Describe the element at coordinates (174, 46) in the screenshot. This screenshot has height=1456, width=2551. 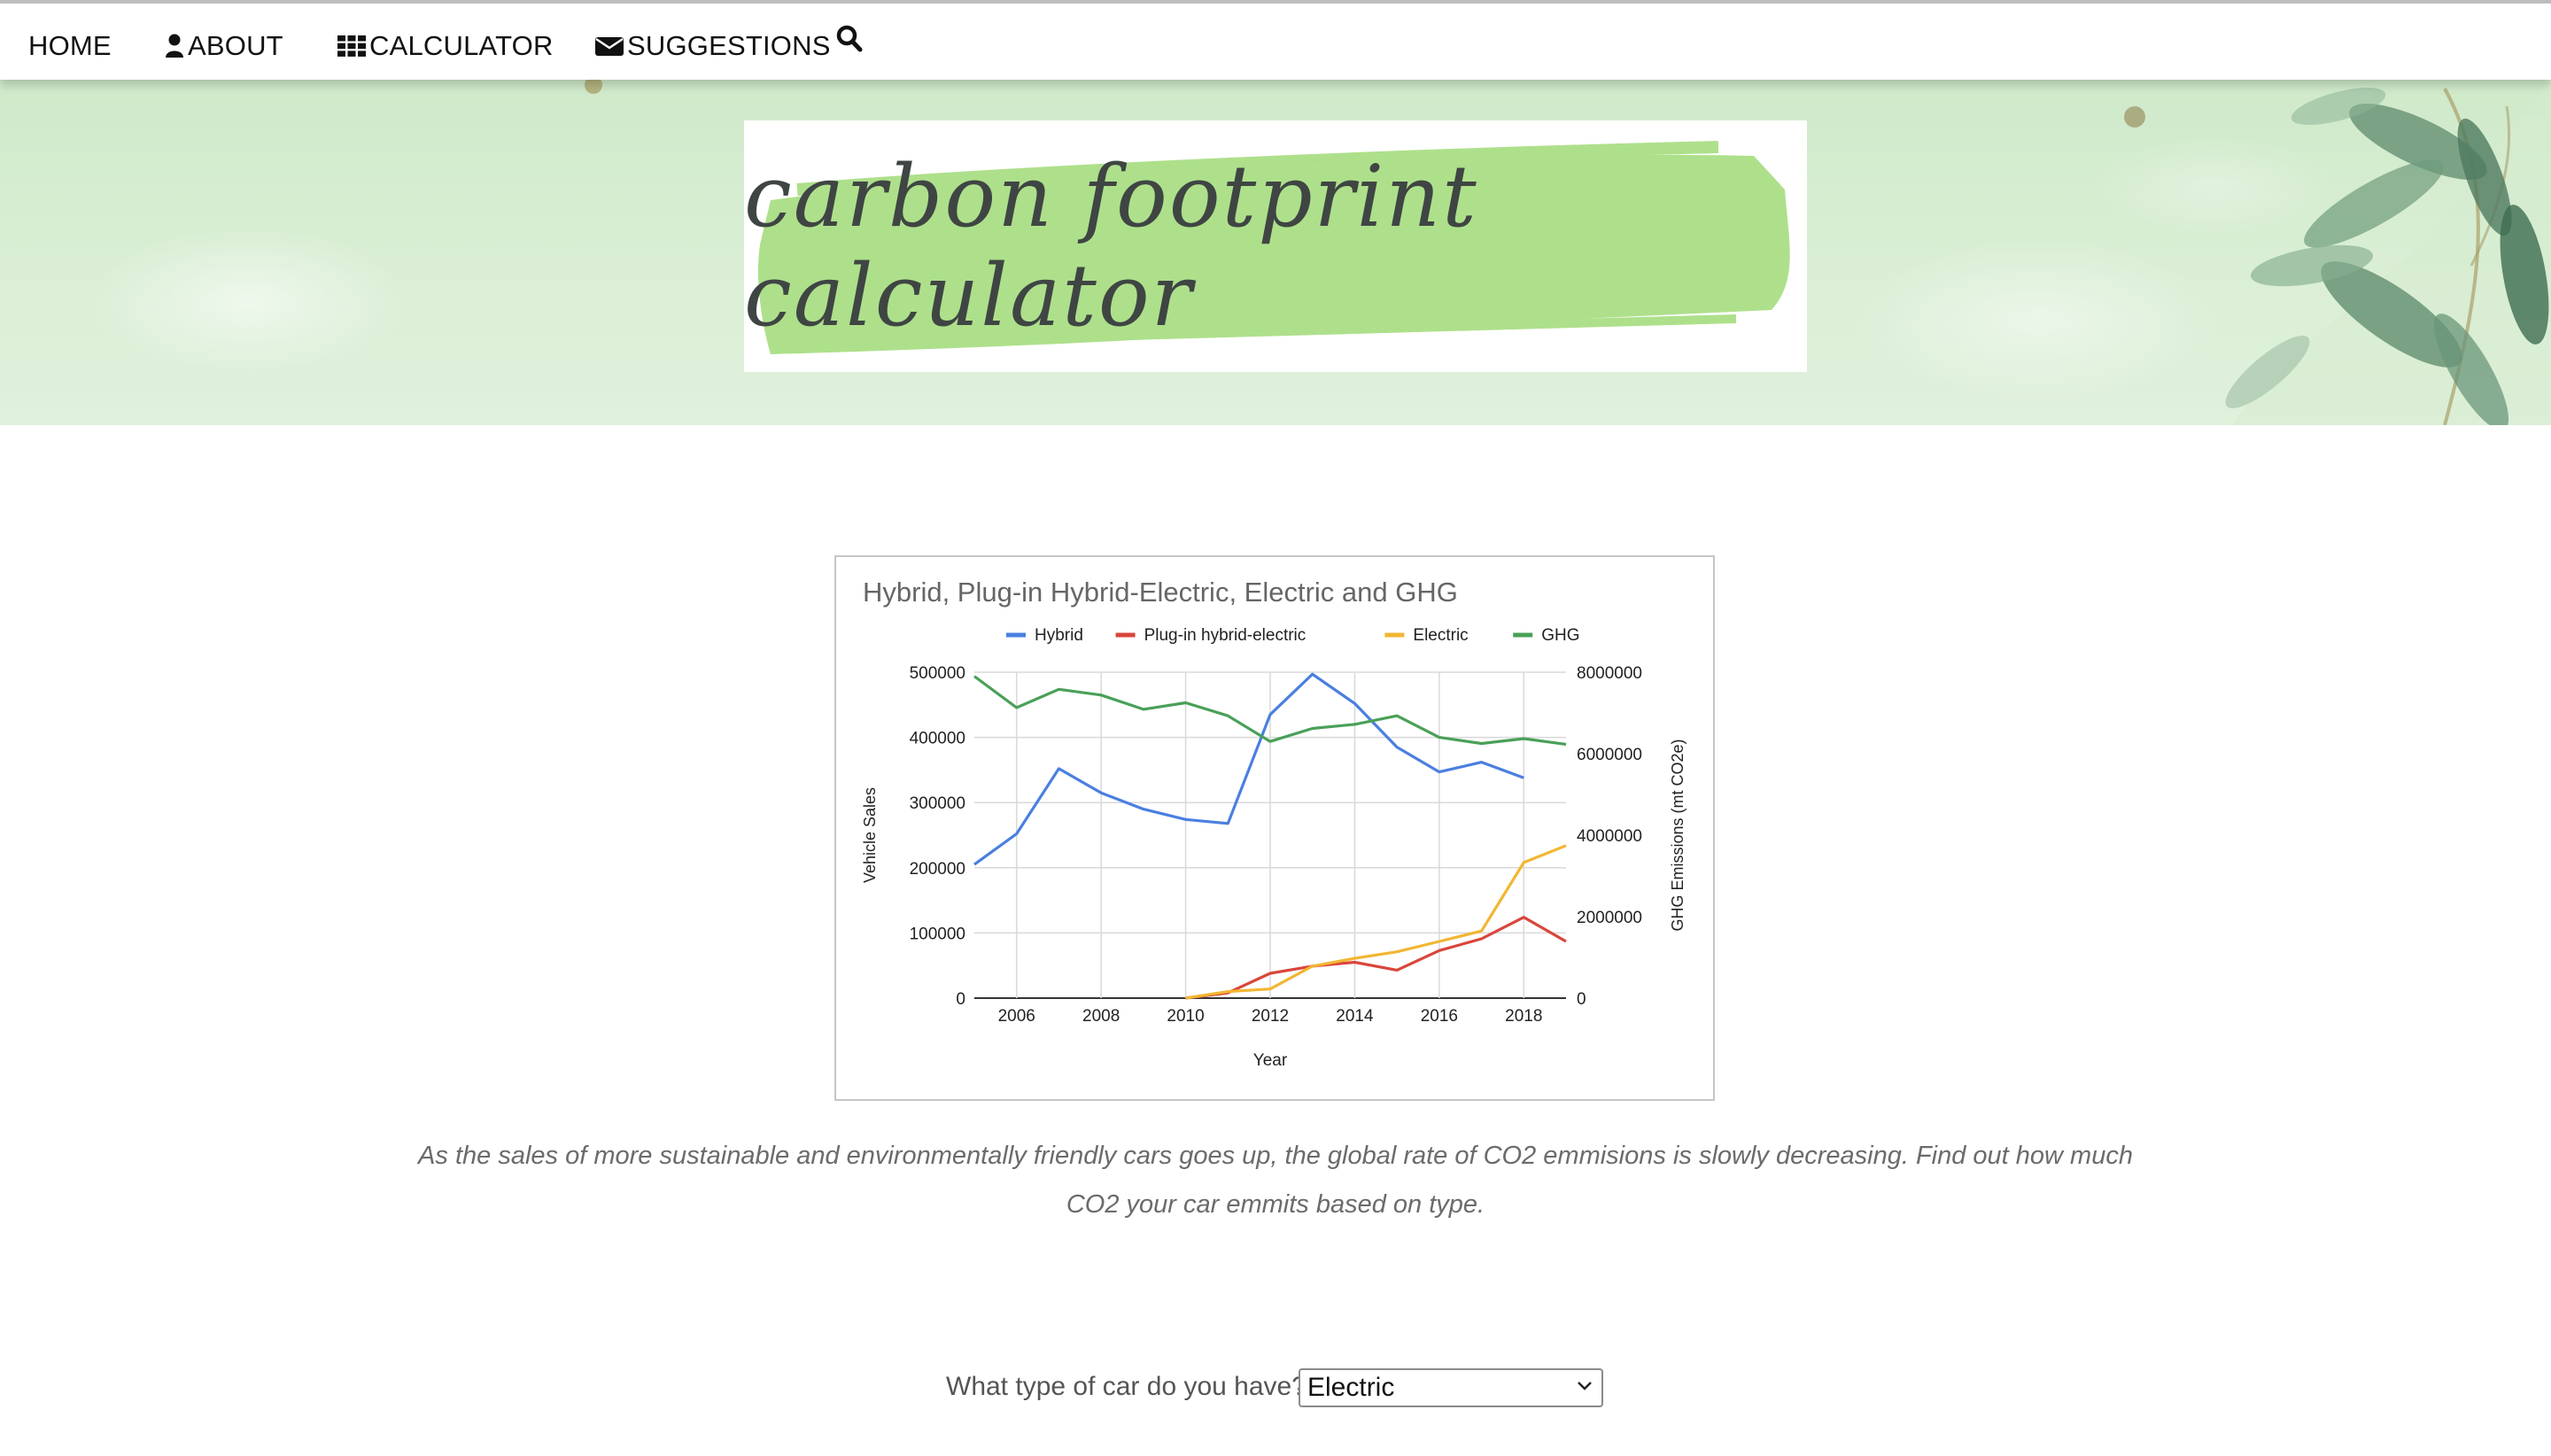
I see `user-icon` at that location.